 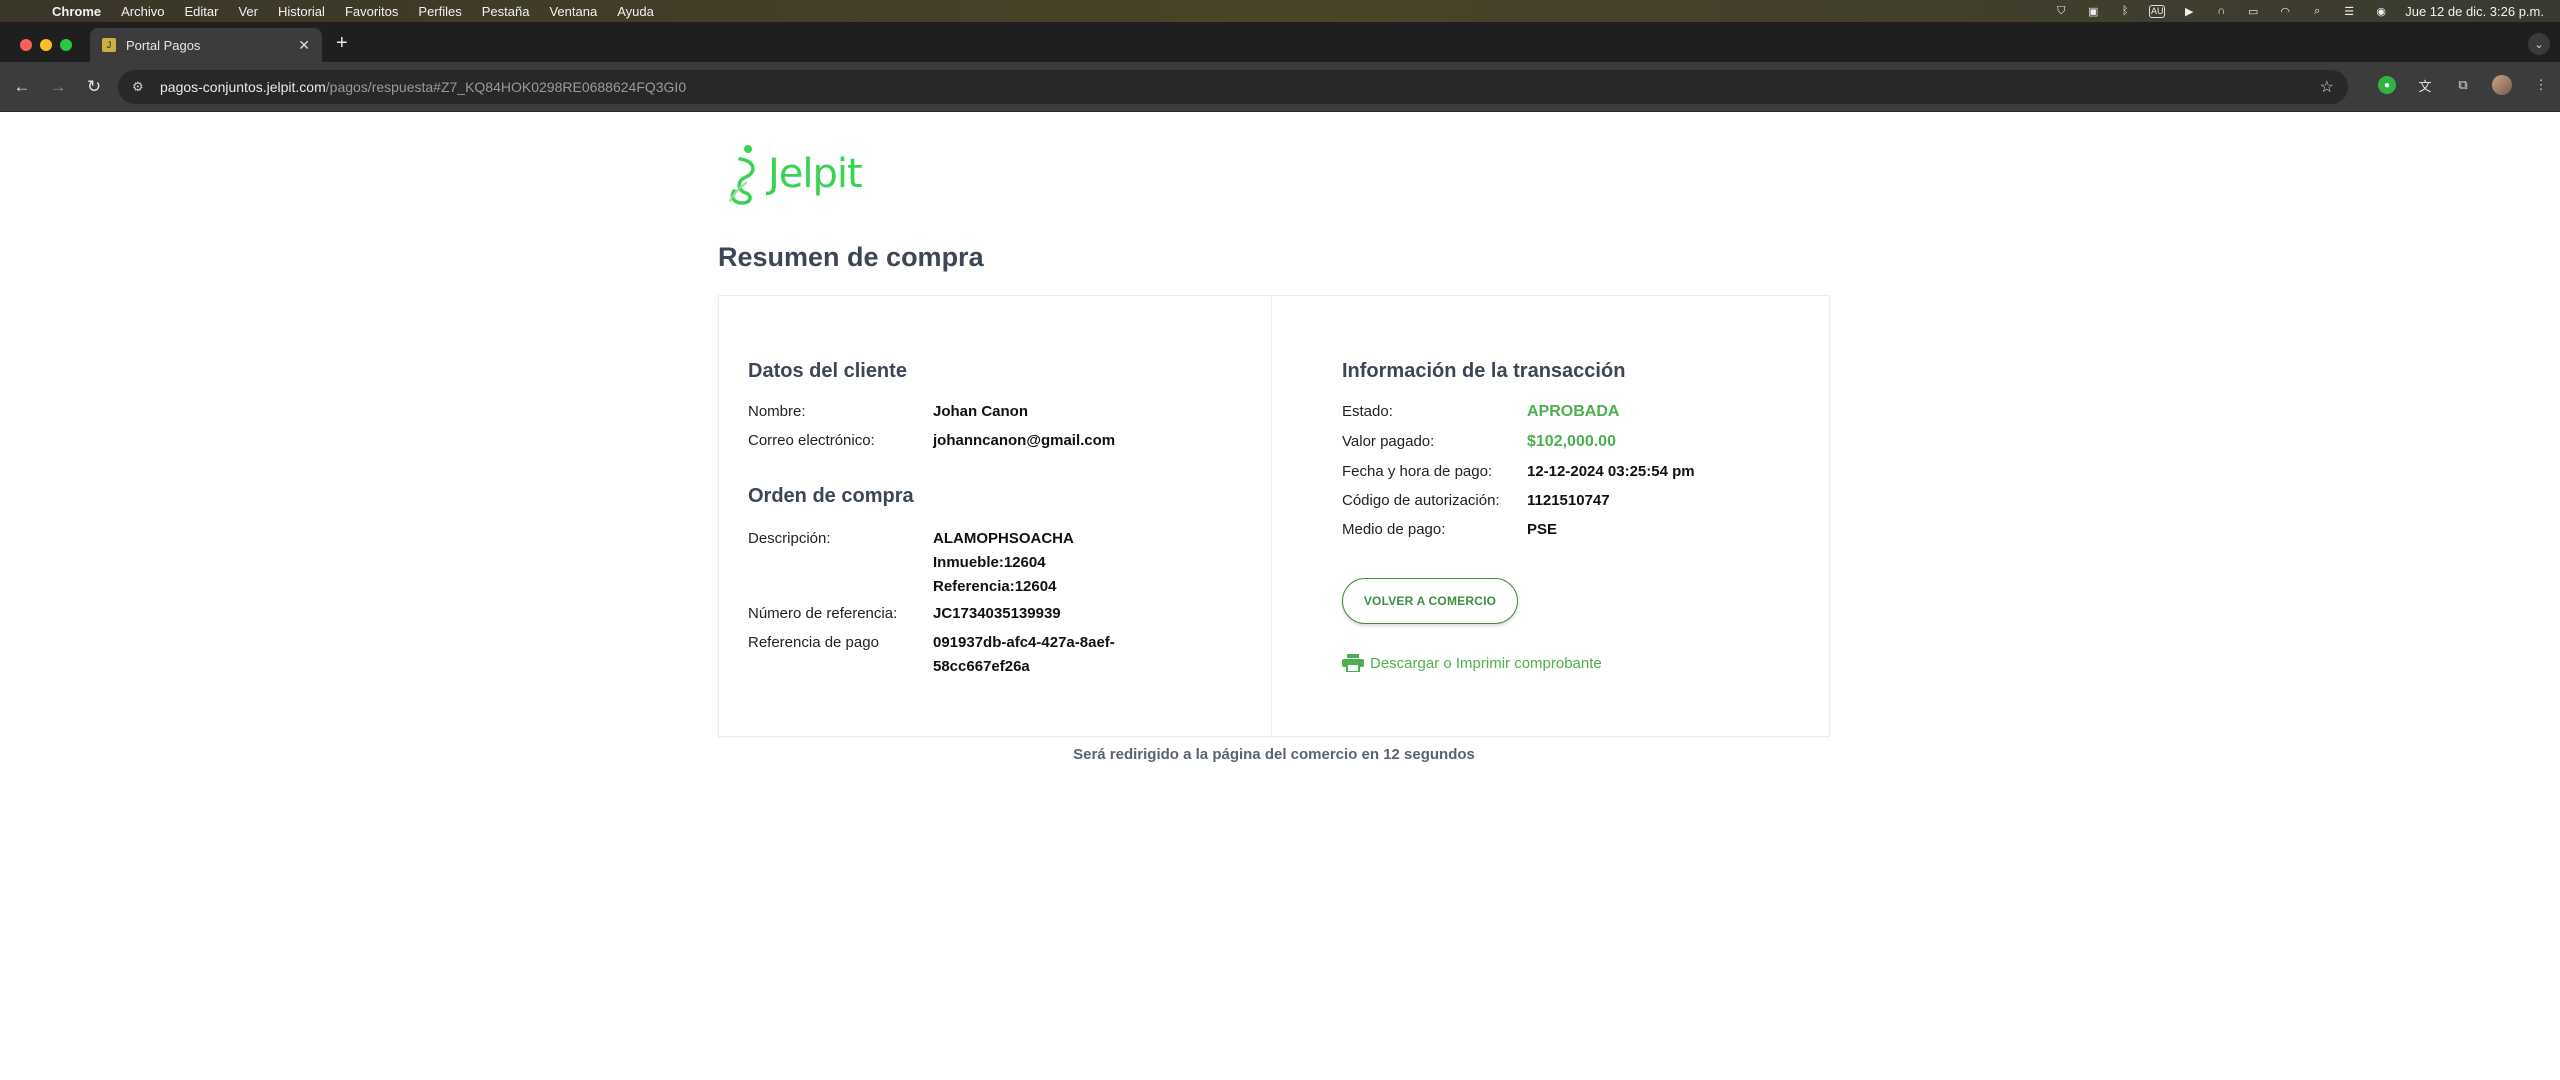 I want to click on amount-row: Valor pagado: $102,000.00, so click(x=1582, y=442).